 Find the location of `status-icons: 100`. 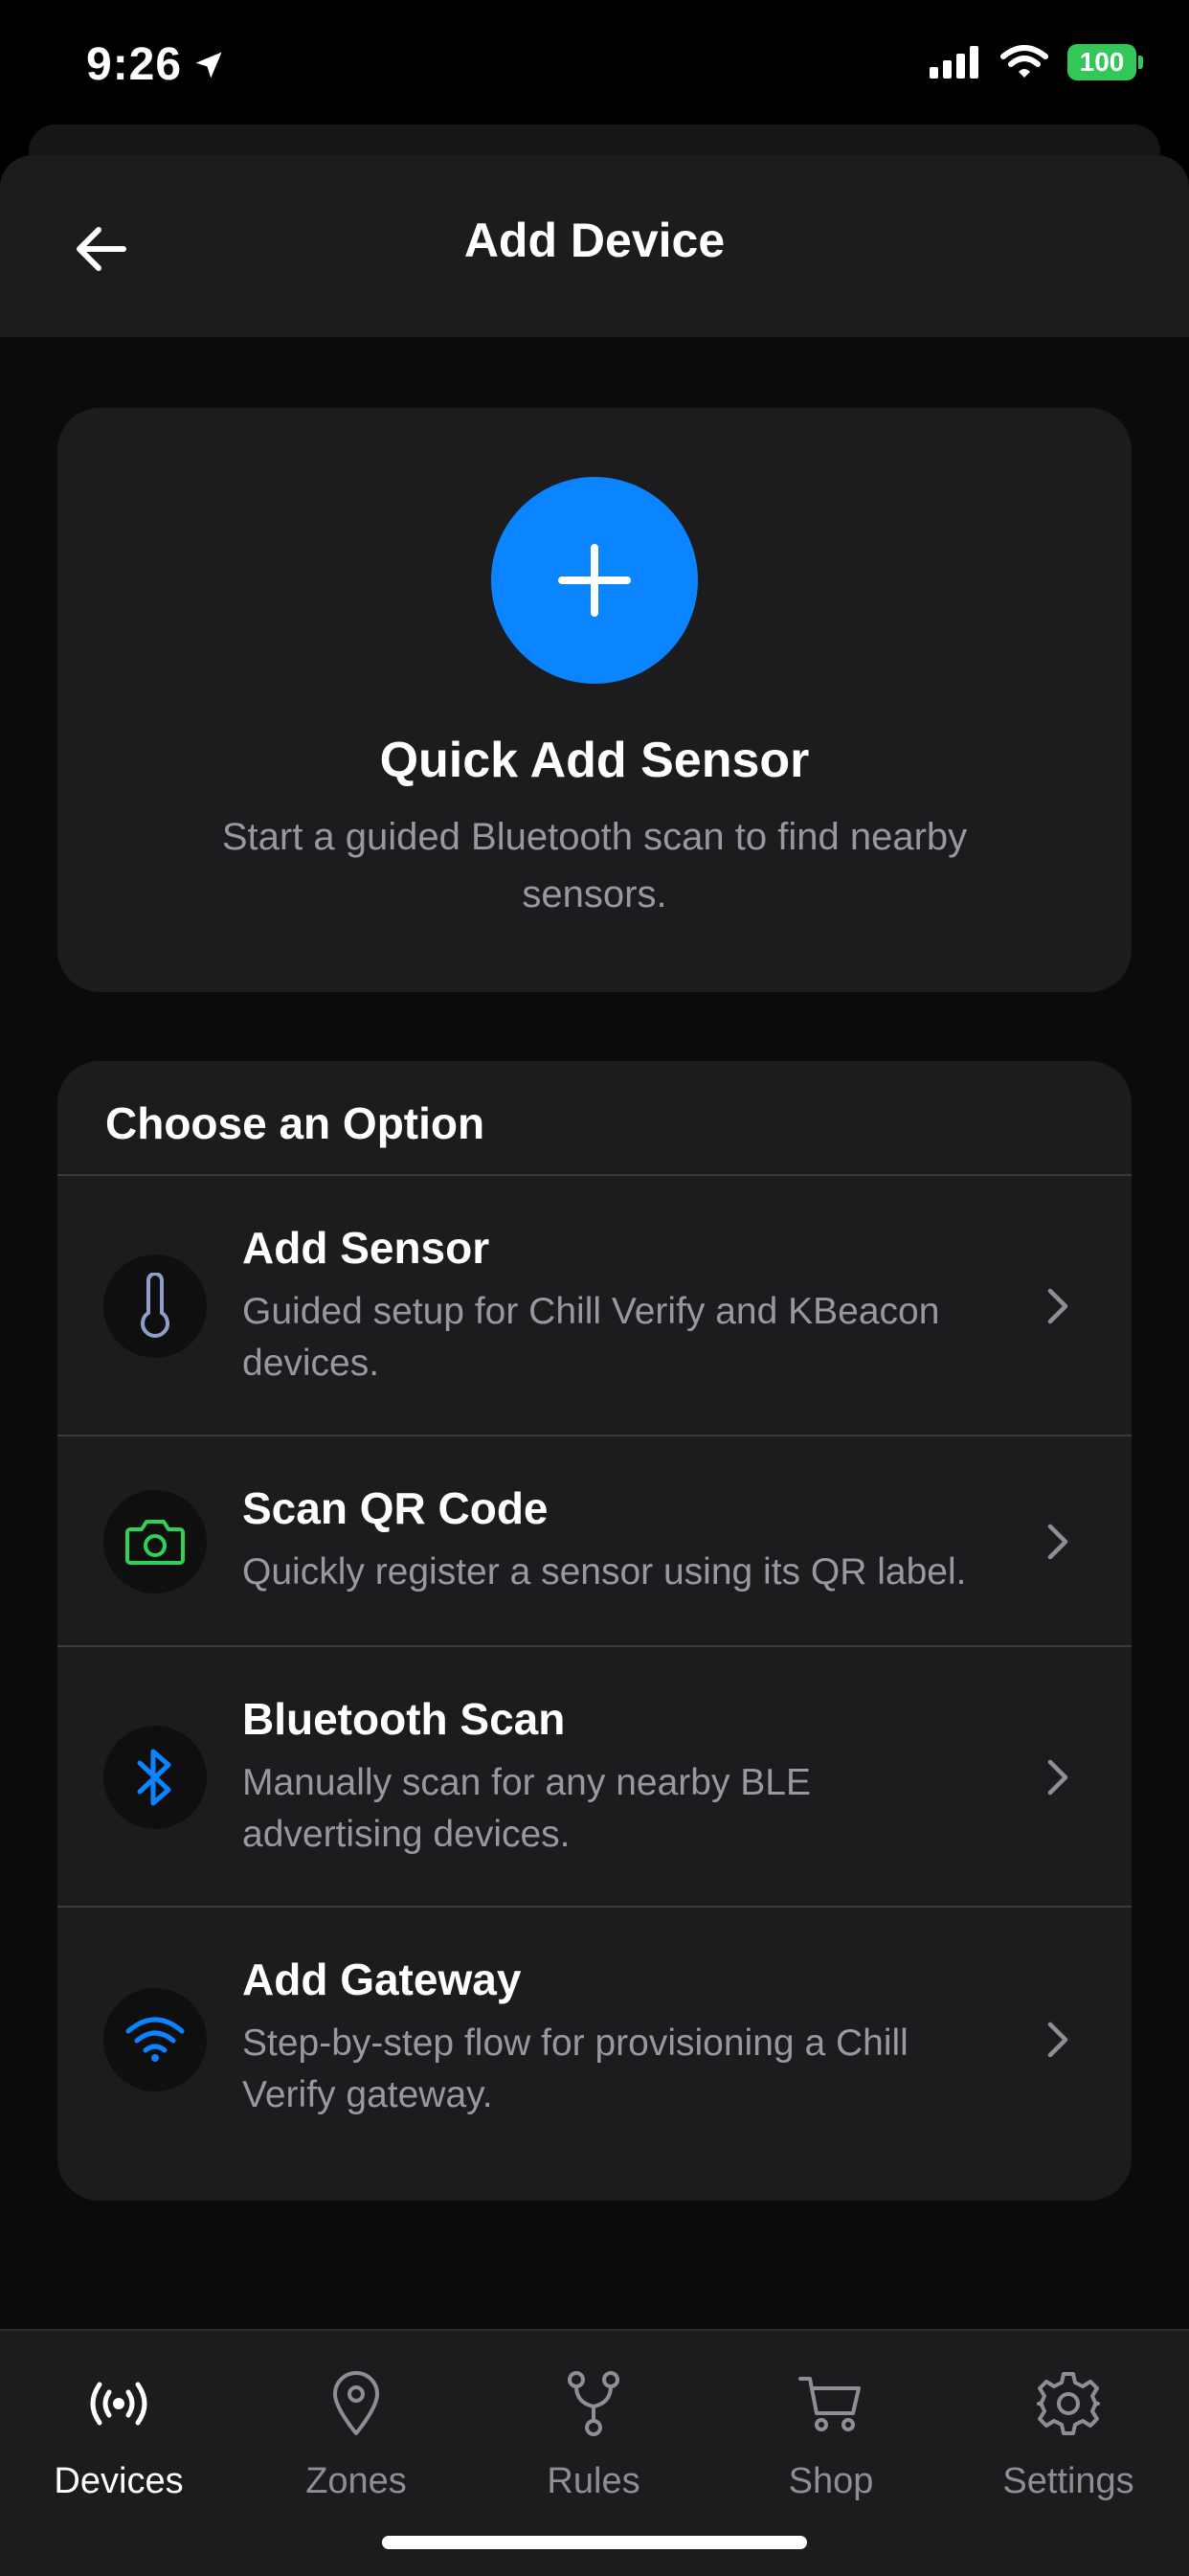

status-icons: 100 is located at coordinates (1036, 62).